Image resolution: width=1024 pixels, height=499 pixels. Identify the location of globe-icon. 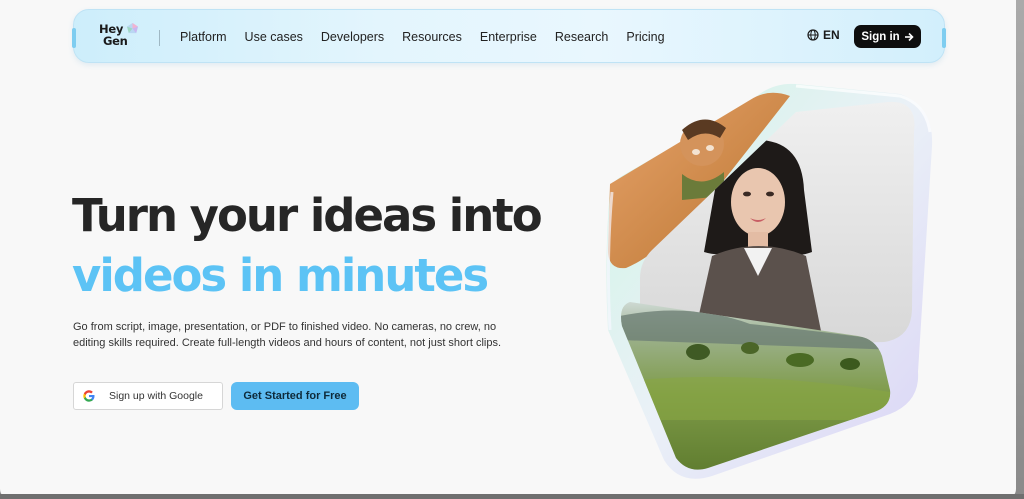
(813, 35).